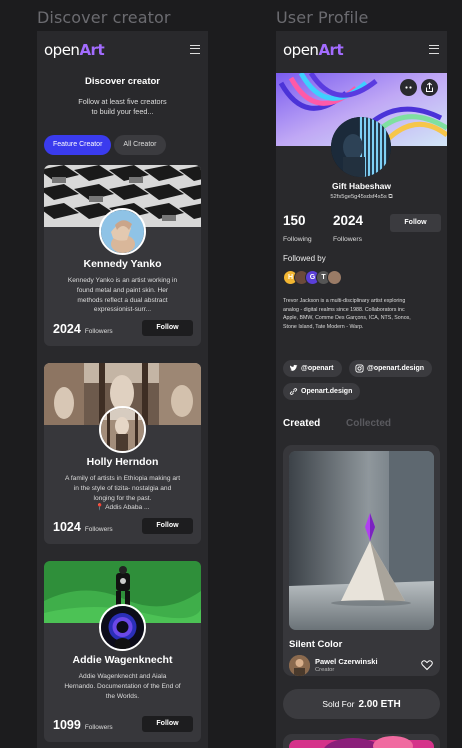 The height and width of the screenshot is (748, 462). I want to click on section-title-profile: User Profile, so click(322, 17).